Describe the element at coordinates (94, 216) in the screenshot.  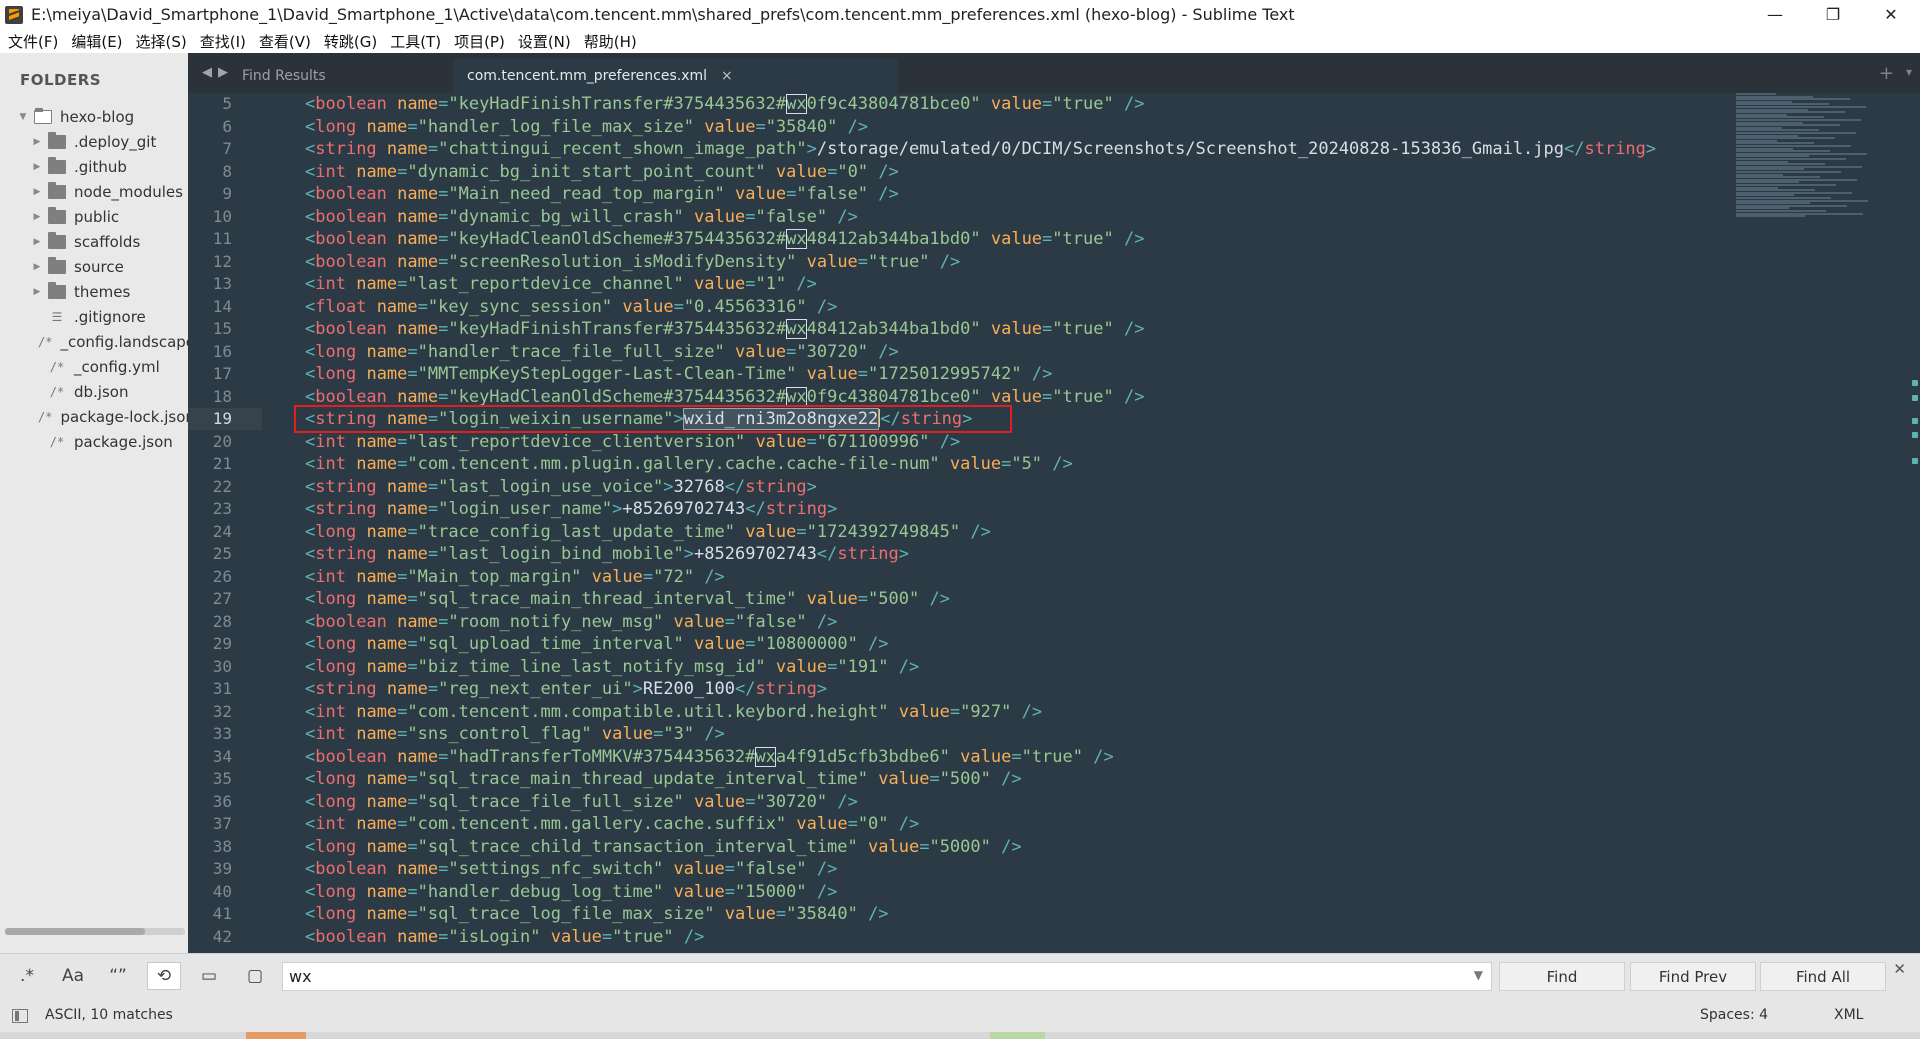
I see `tree-folder-item: ▶ public` at that location.